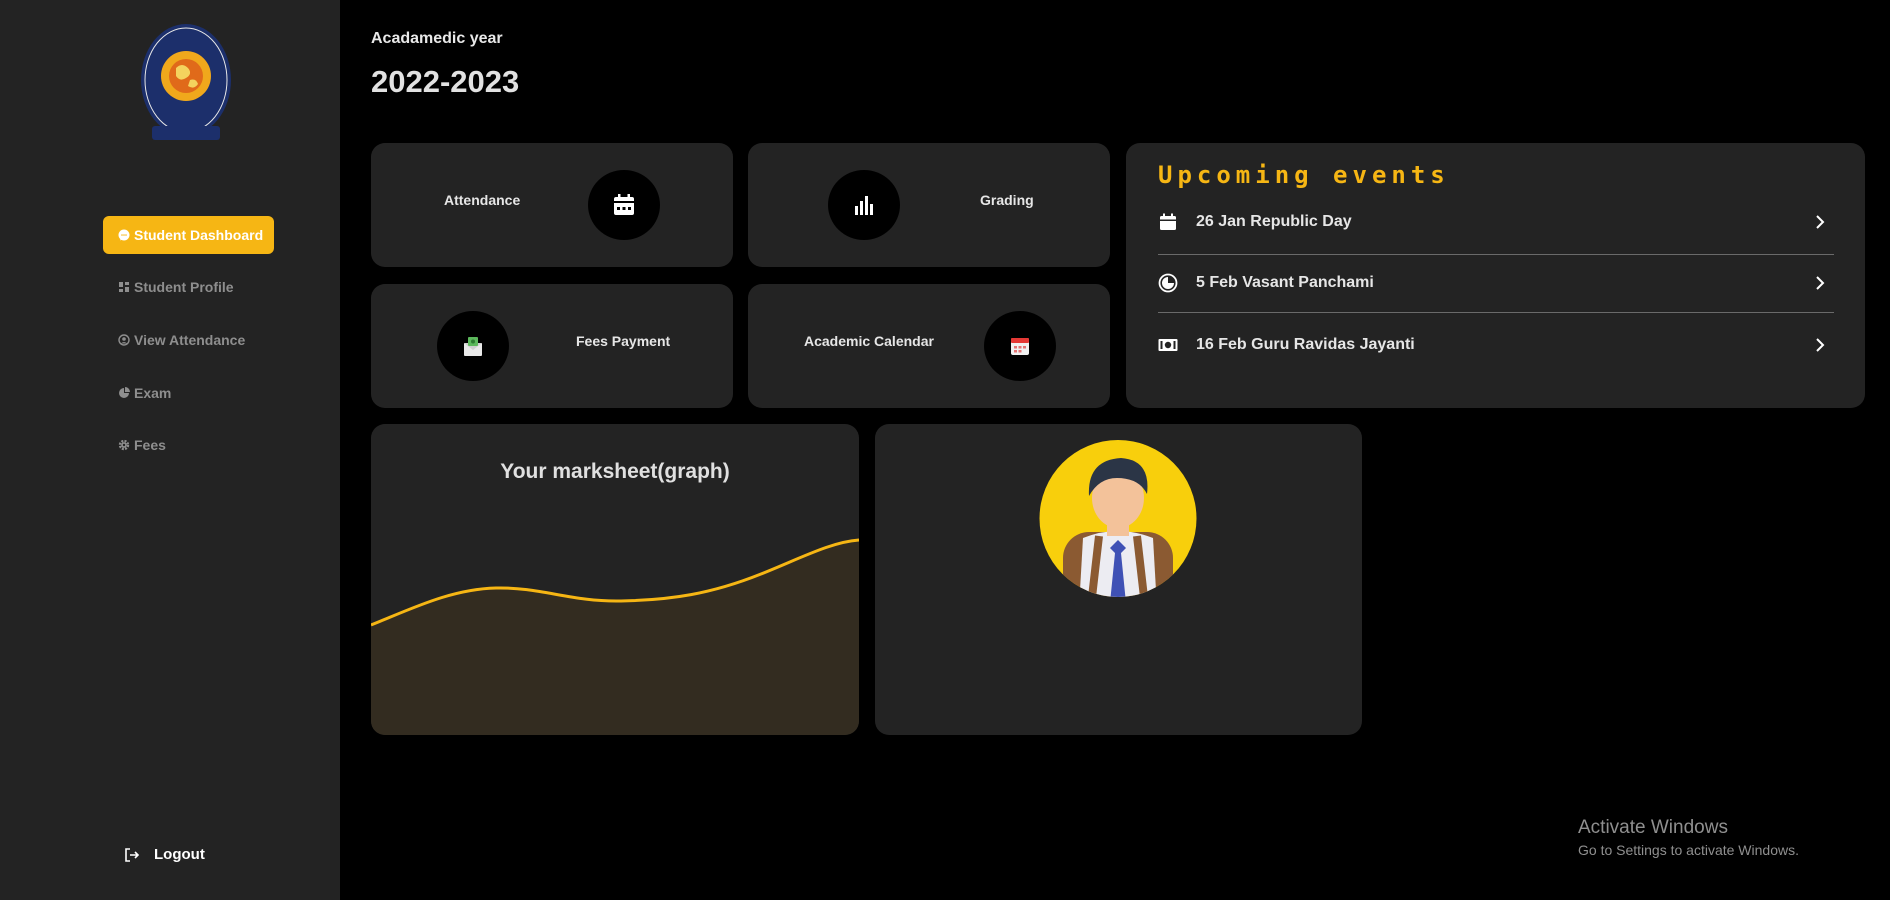  I want to click on sidebar-item-label: Student Dashboard, so click(199, 235).